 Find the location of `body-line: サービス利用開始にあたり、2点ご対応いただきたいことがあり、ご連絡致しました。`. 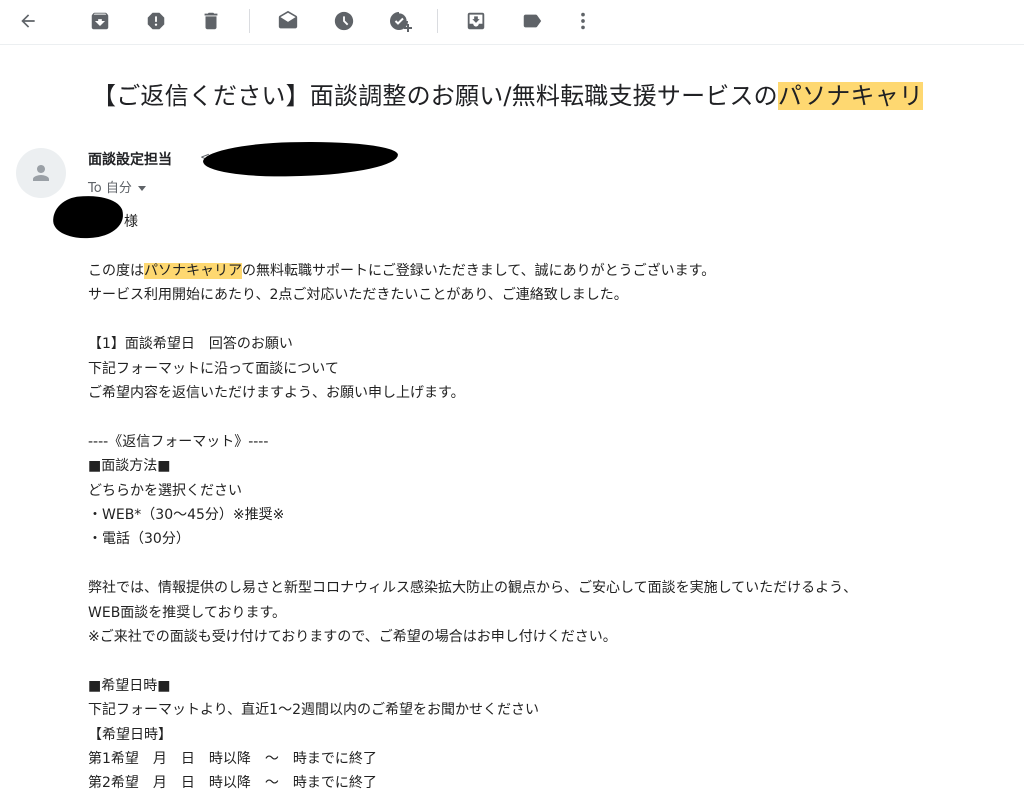

body-line: サービス利用開始にあたり、2点ご対応いただきたいことがあり、ご連絡致しました。 is located at coordinates (358, 295).